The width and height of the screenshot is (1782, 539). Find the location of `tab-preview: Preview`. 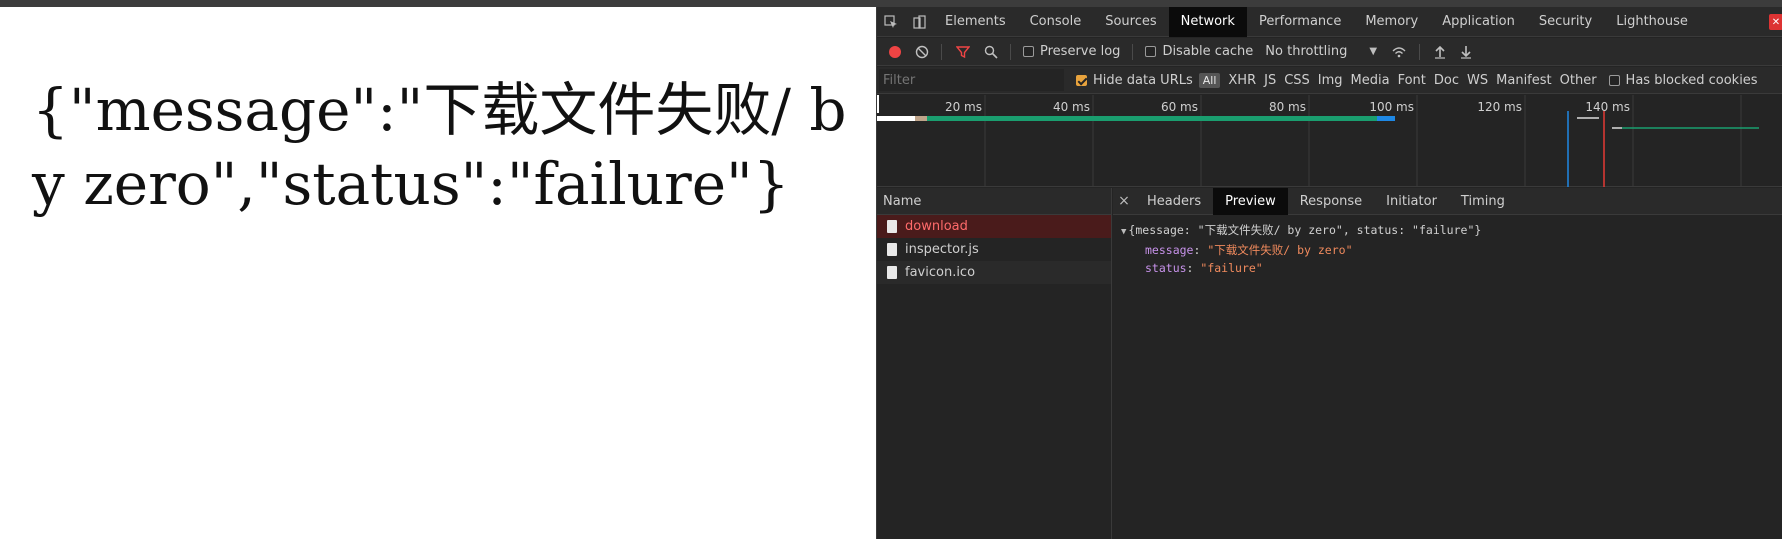

tab-preview: Preview is located at coordinates (1250, 201).